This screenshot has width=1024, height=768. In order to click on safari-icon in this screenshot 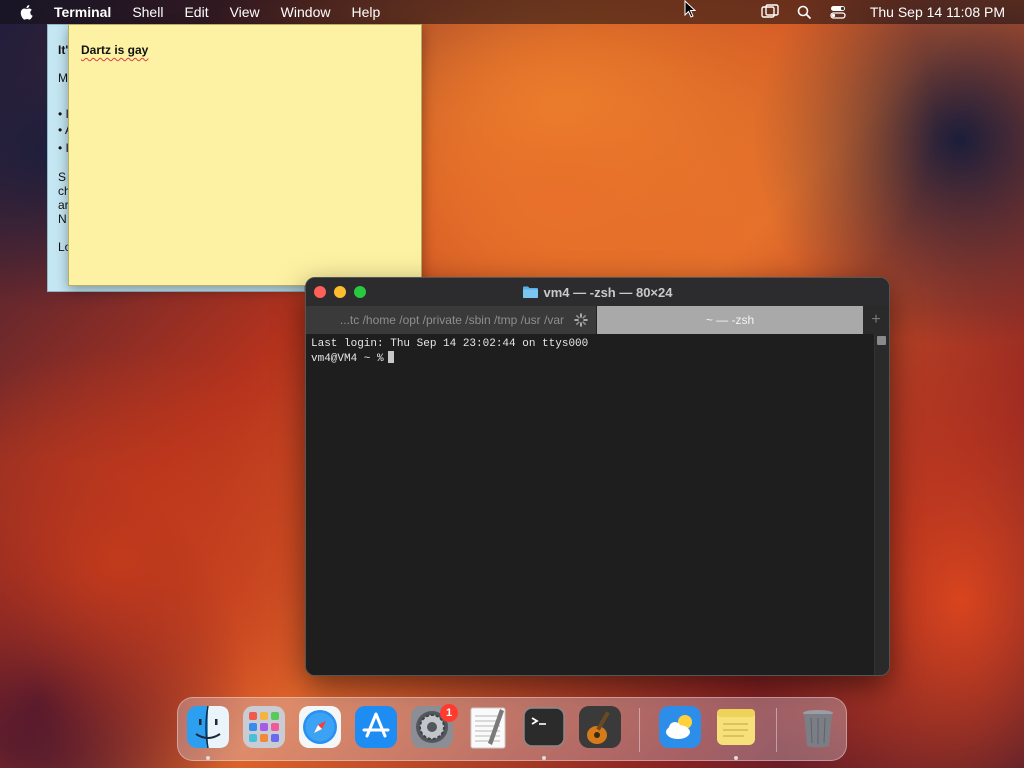, I will do `click(320, 727)`.